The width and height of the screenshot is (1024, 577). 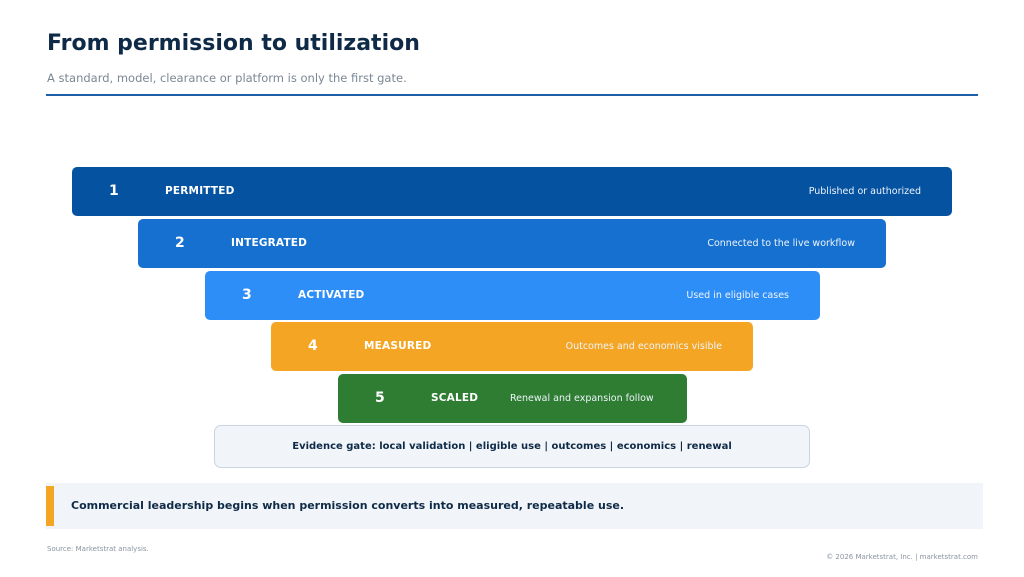 What do you see at coordinates (512, 95) in the screenshot?
I see `header-divider` at bounding box center [512, 95].